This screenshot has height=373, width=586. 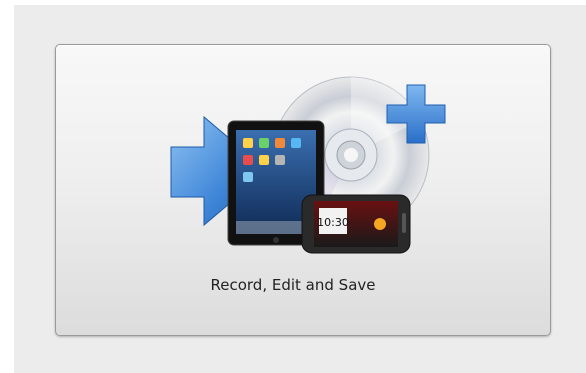 I want to click on tile-label: Record, Edit and Save, so click(x=293, y=285).